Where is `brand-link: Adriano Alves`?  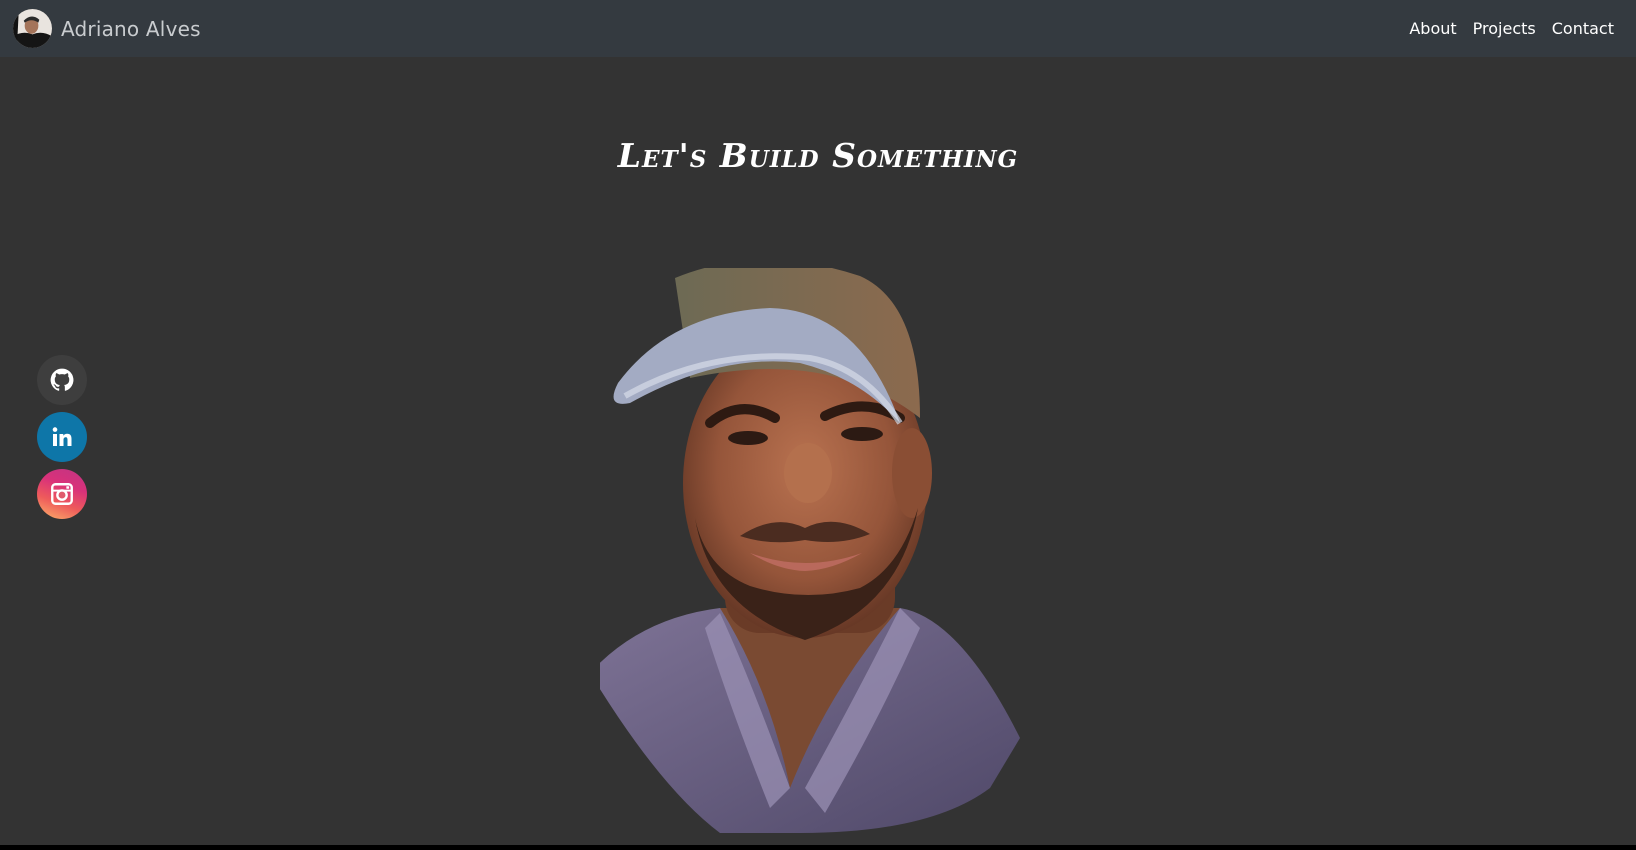
brand-link: Adriano Alves is located at coordinates (107, 28).